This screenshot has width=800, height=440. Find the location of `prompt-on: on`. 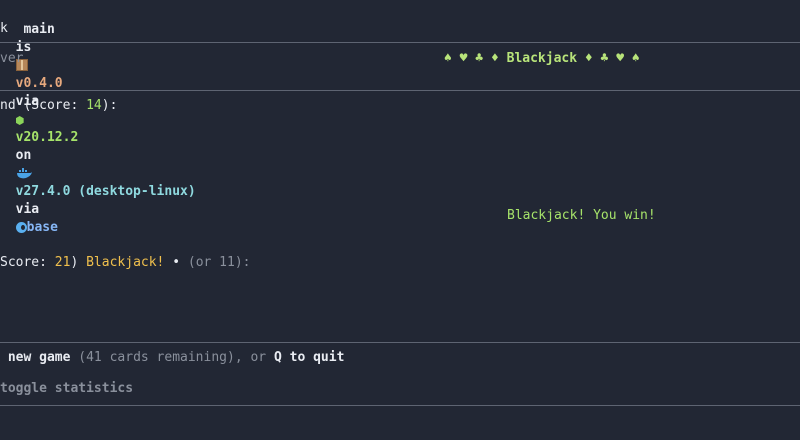

prompt-on: on is located at coordinates (23, 155).